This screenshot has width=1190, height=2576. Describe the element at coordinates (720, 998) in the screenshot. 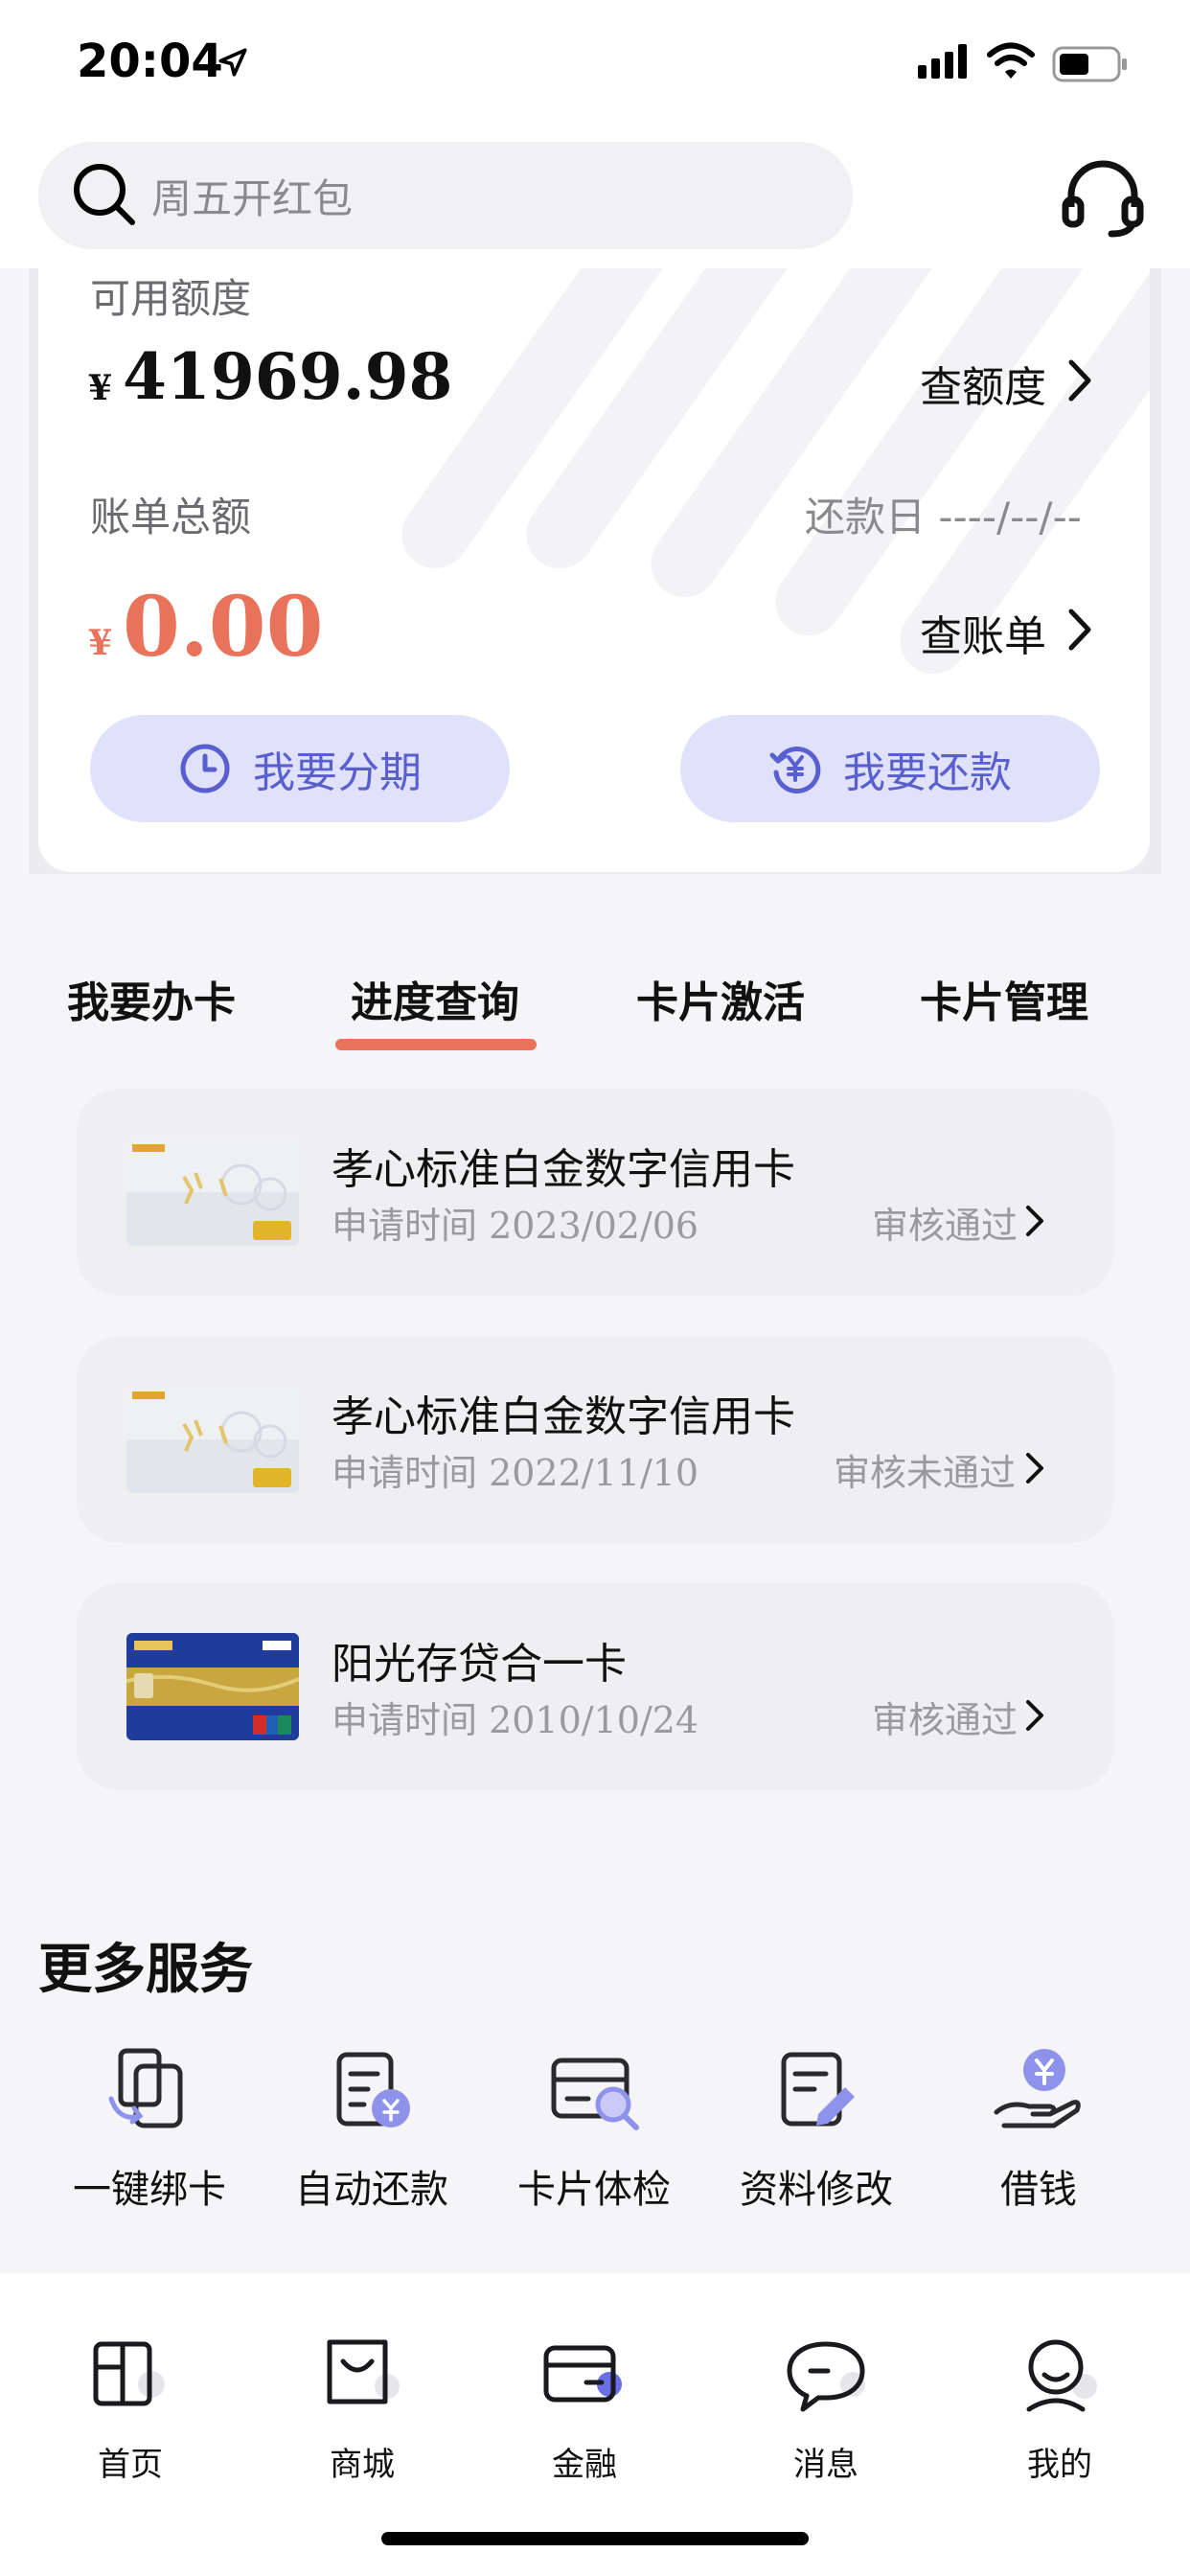

I see `tab-card-activation: 卡片激活` at that location.